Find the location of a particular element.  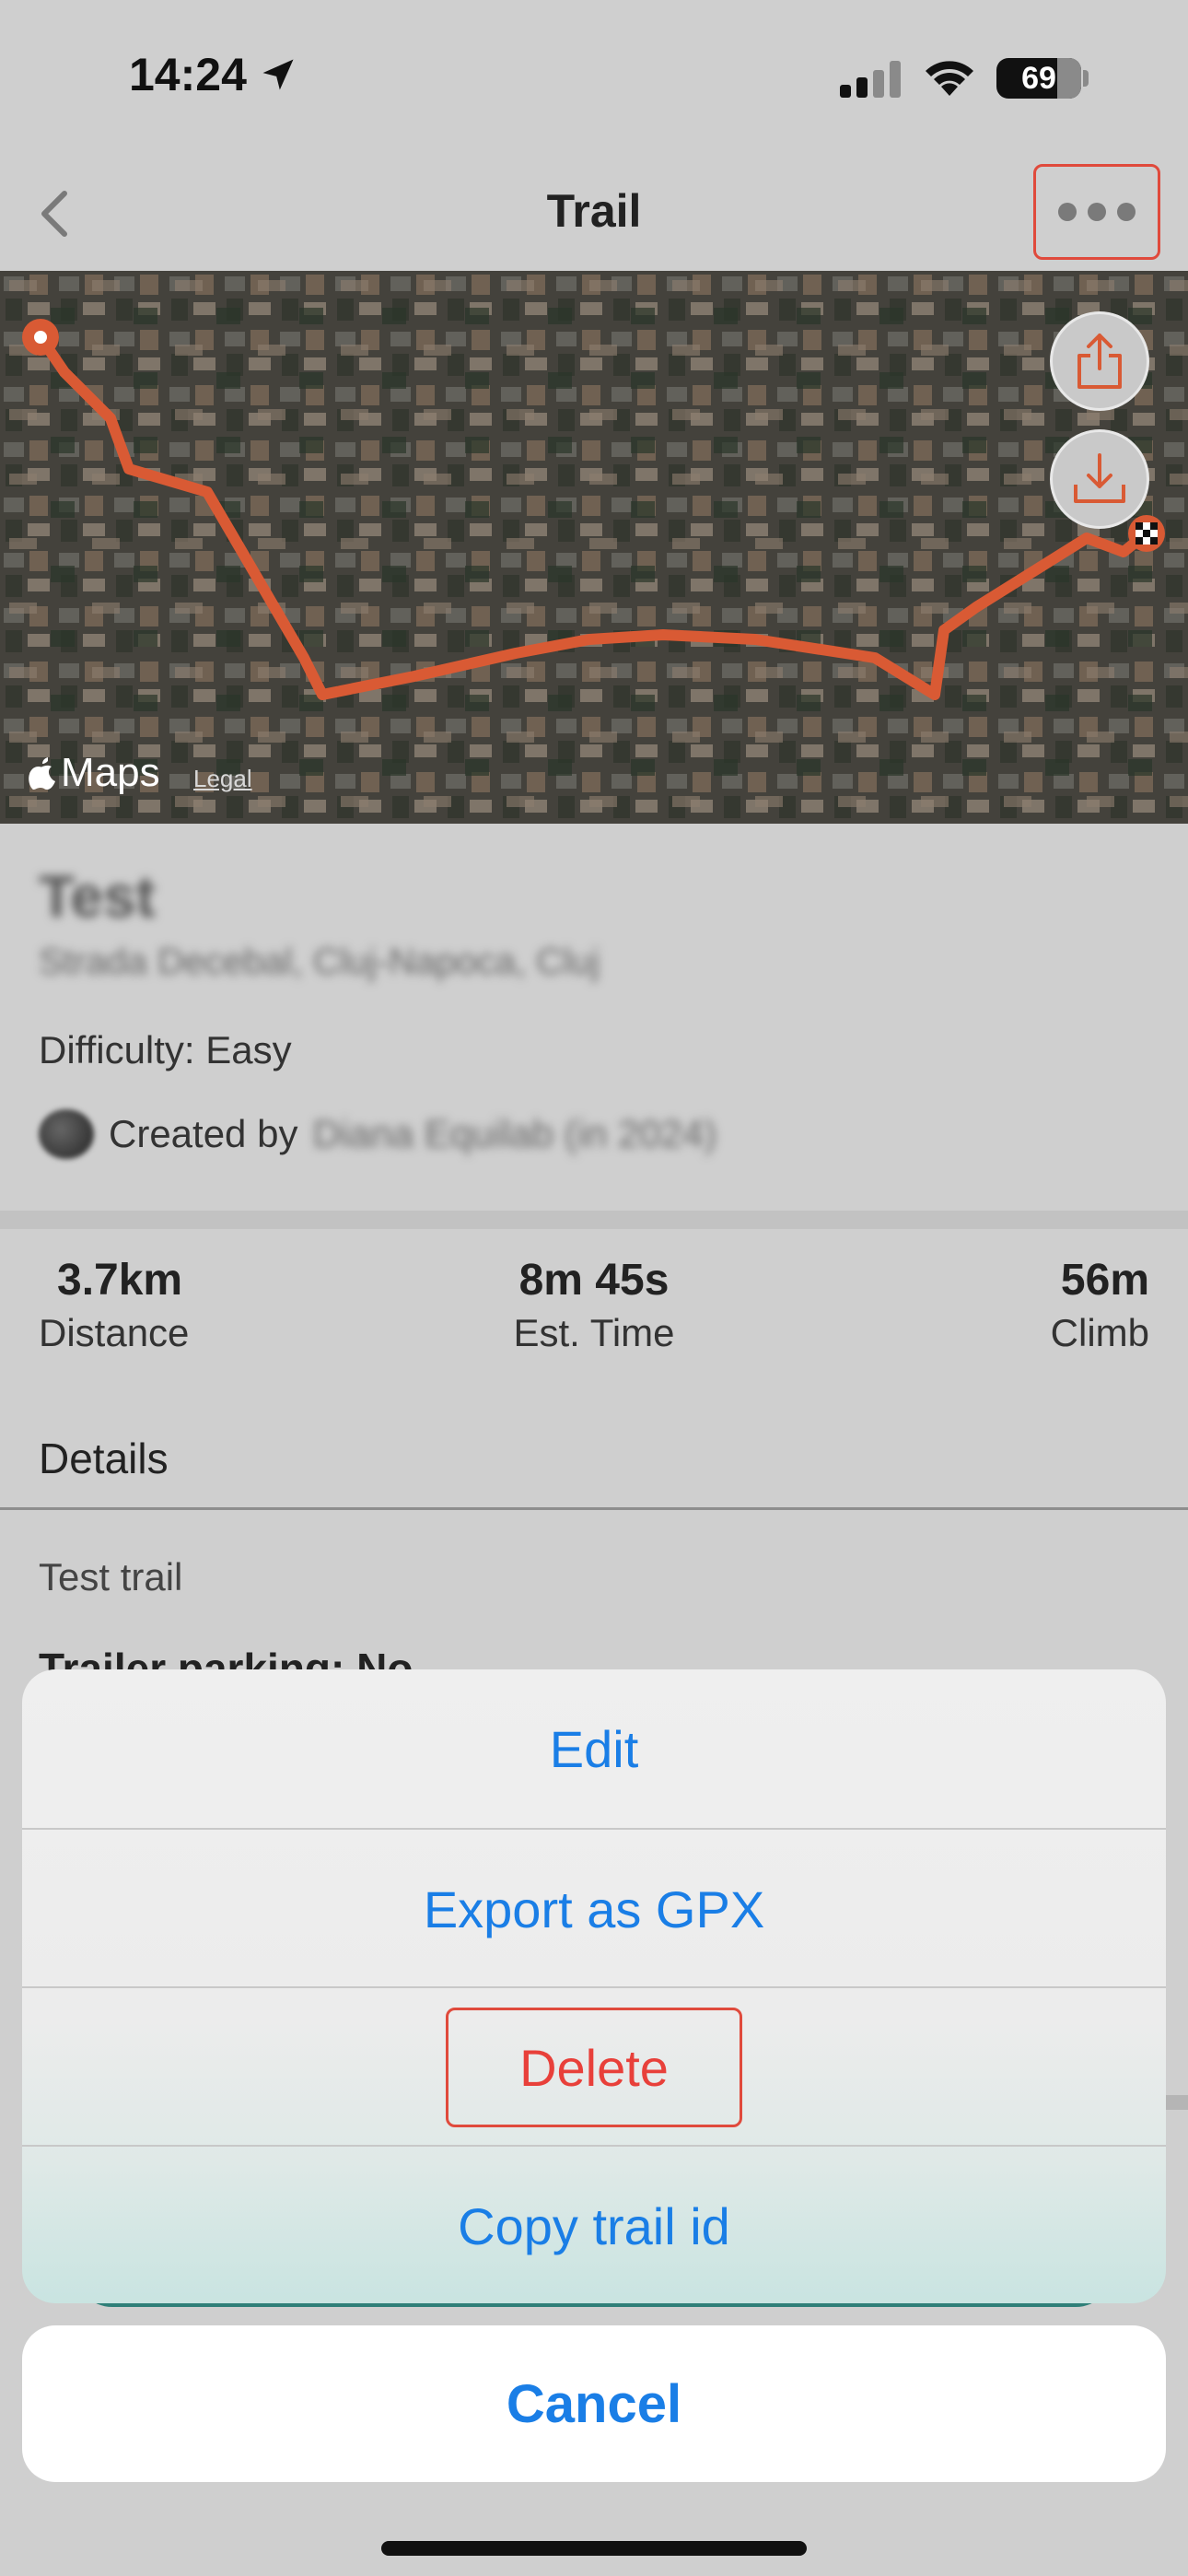

apple-maps-logo: Maps is located at coordinates (94, 773).